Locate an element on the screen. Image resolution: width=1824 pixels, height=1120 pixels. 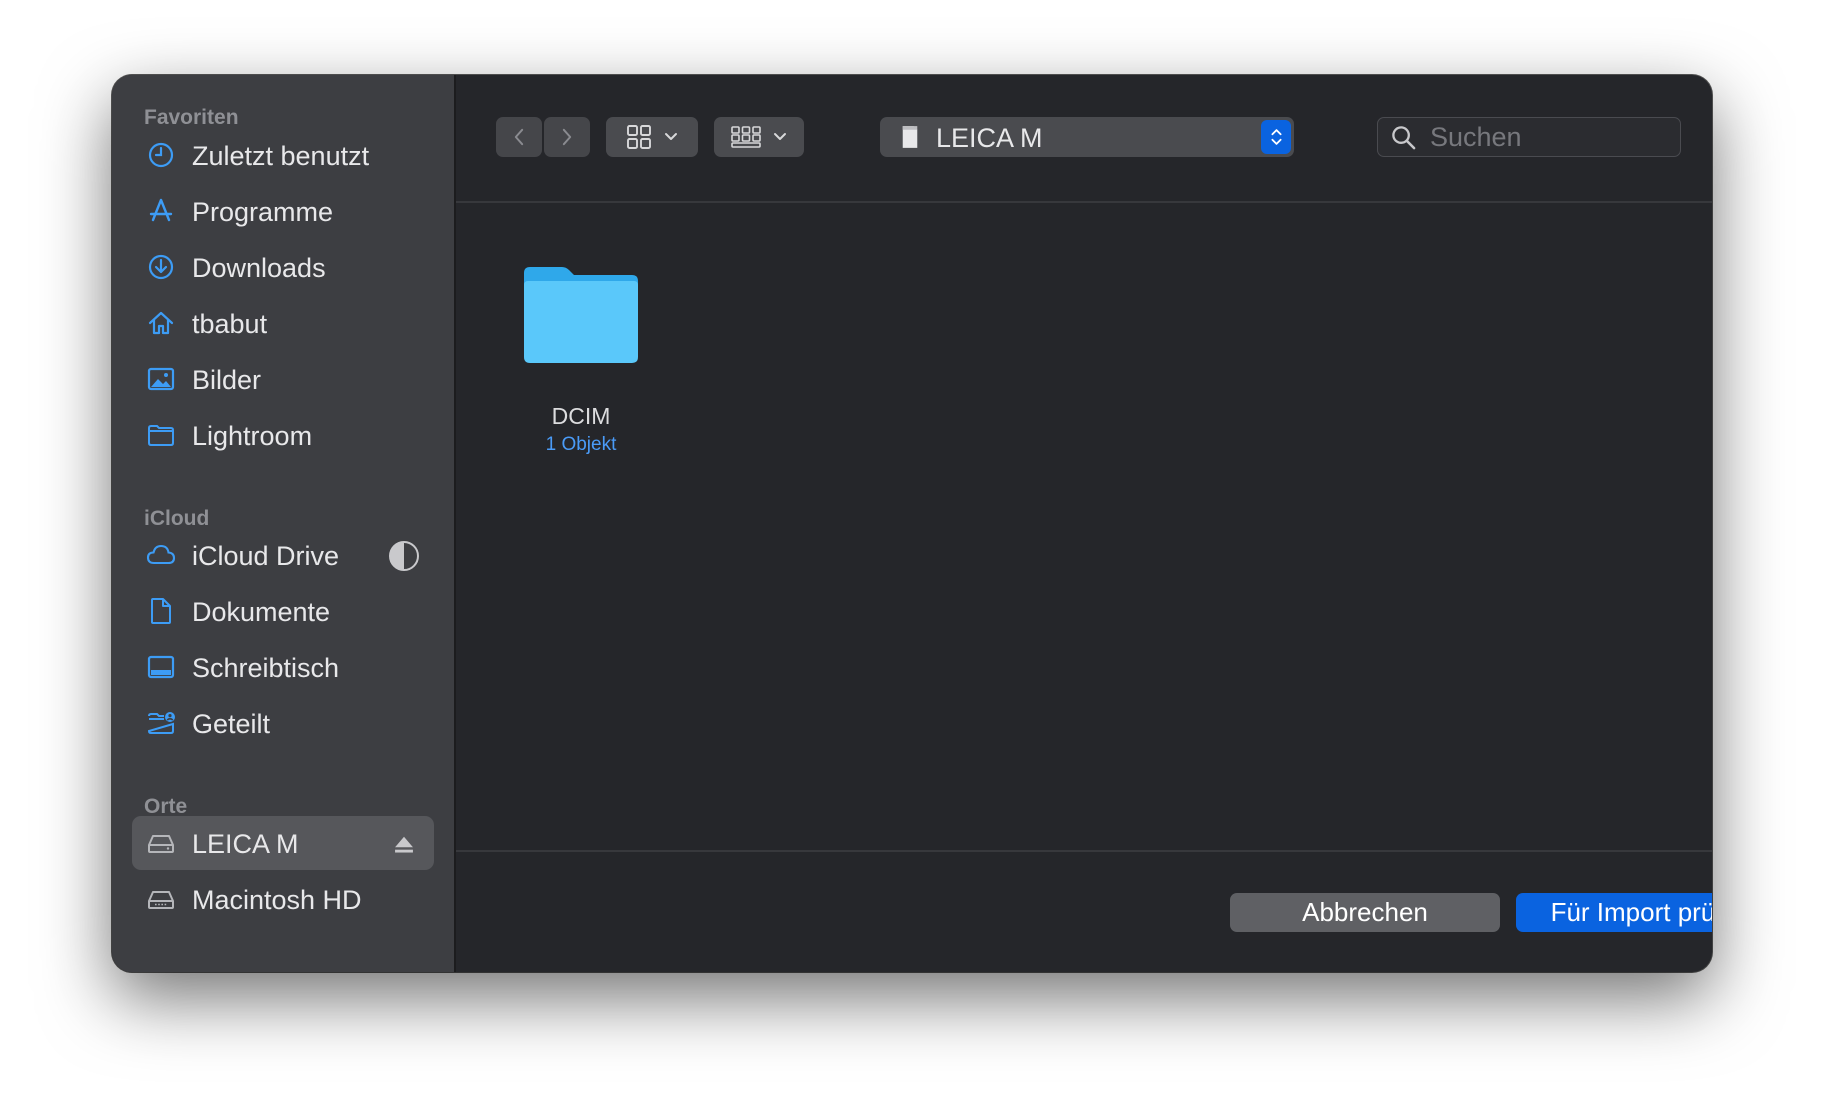
forward-button is located at coordinates (567, 137).